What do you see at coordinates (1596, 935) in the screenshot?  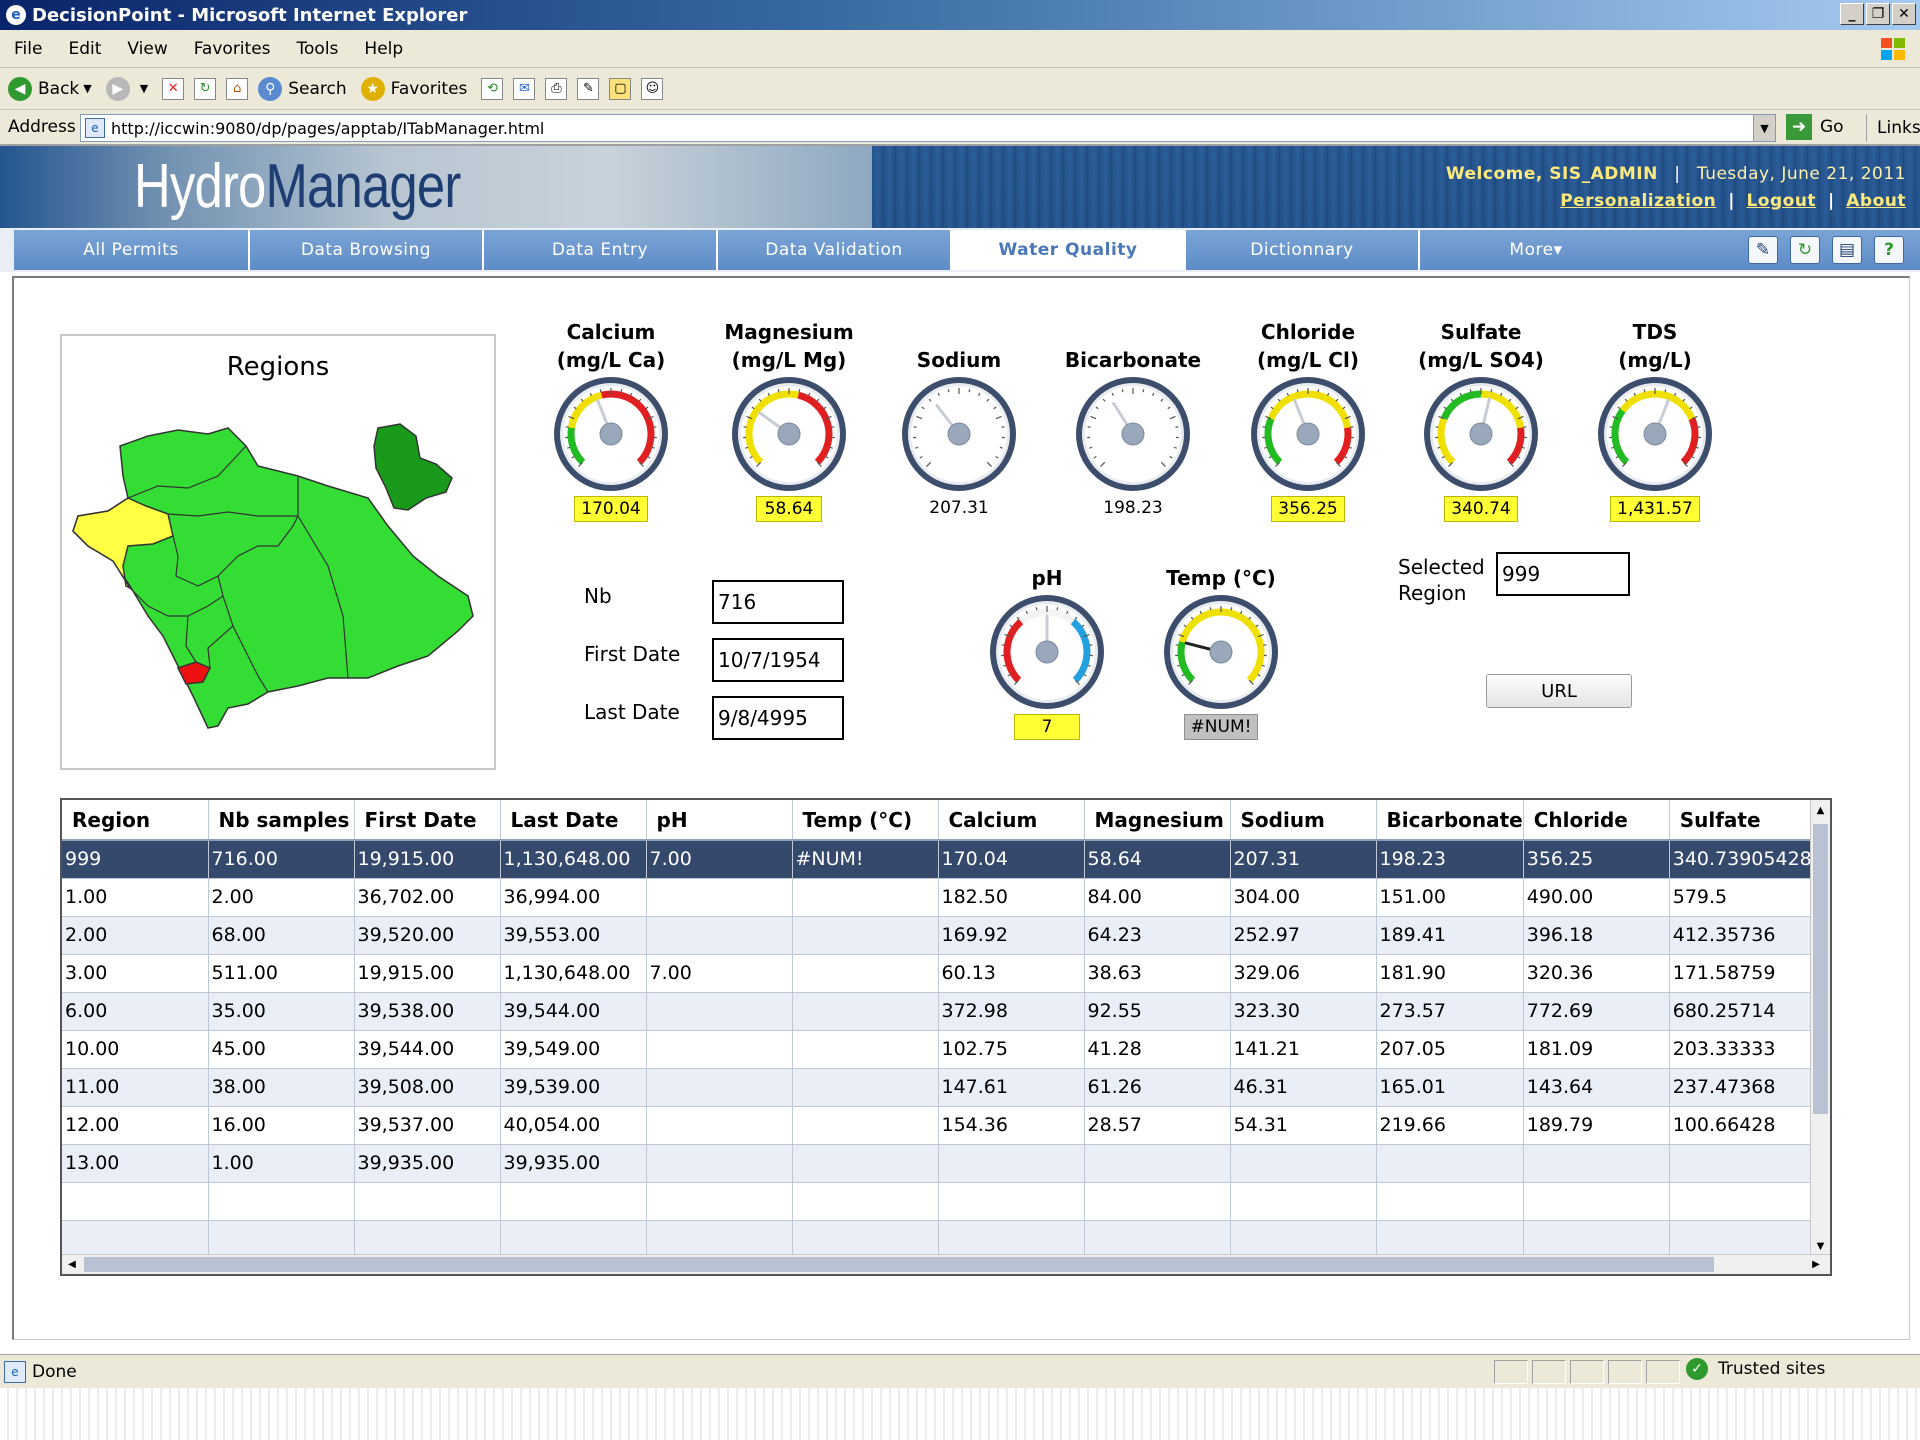 I see `table-cell: 396.18` at bounding box center [1596, 935].